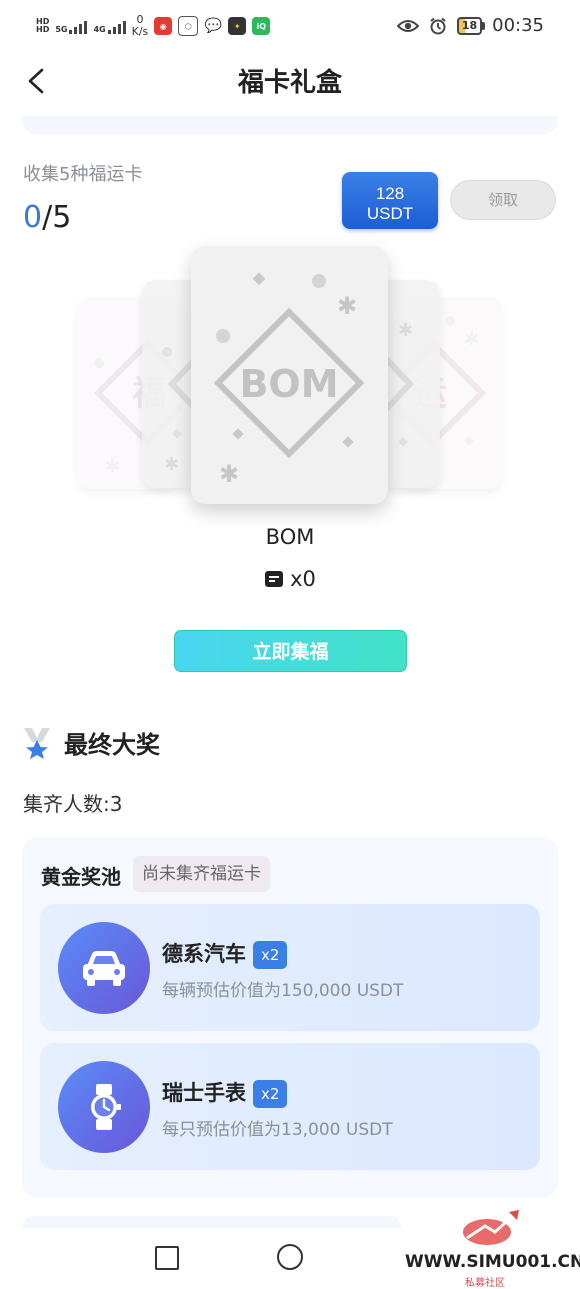 This screenshot has width=580, height=1289. I want to click on collect-now-button: 立即集福, so click(290, 651).